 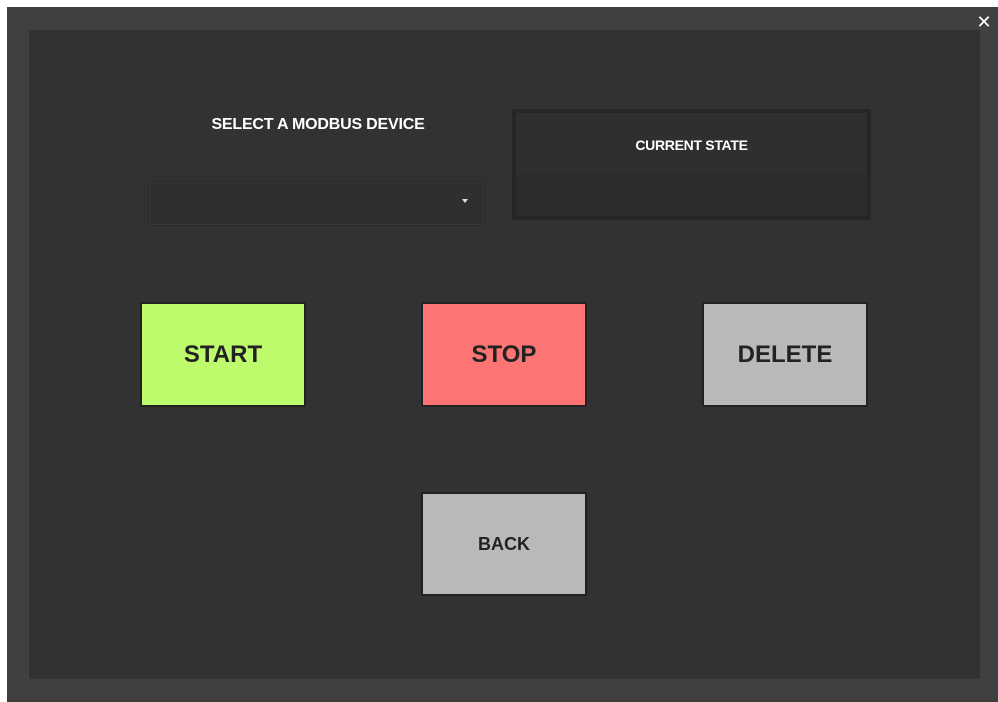 I want to click on current-state-header: CURRENT STATE, so click(x=691, y=143).